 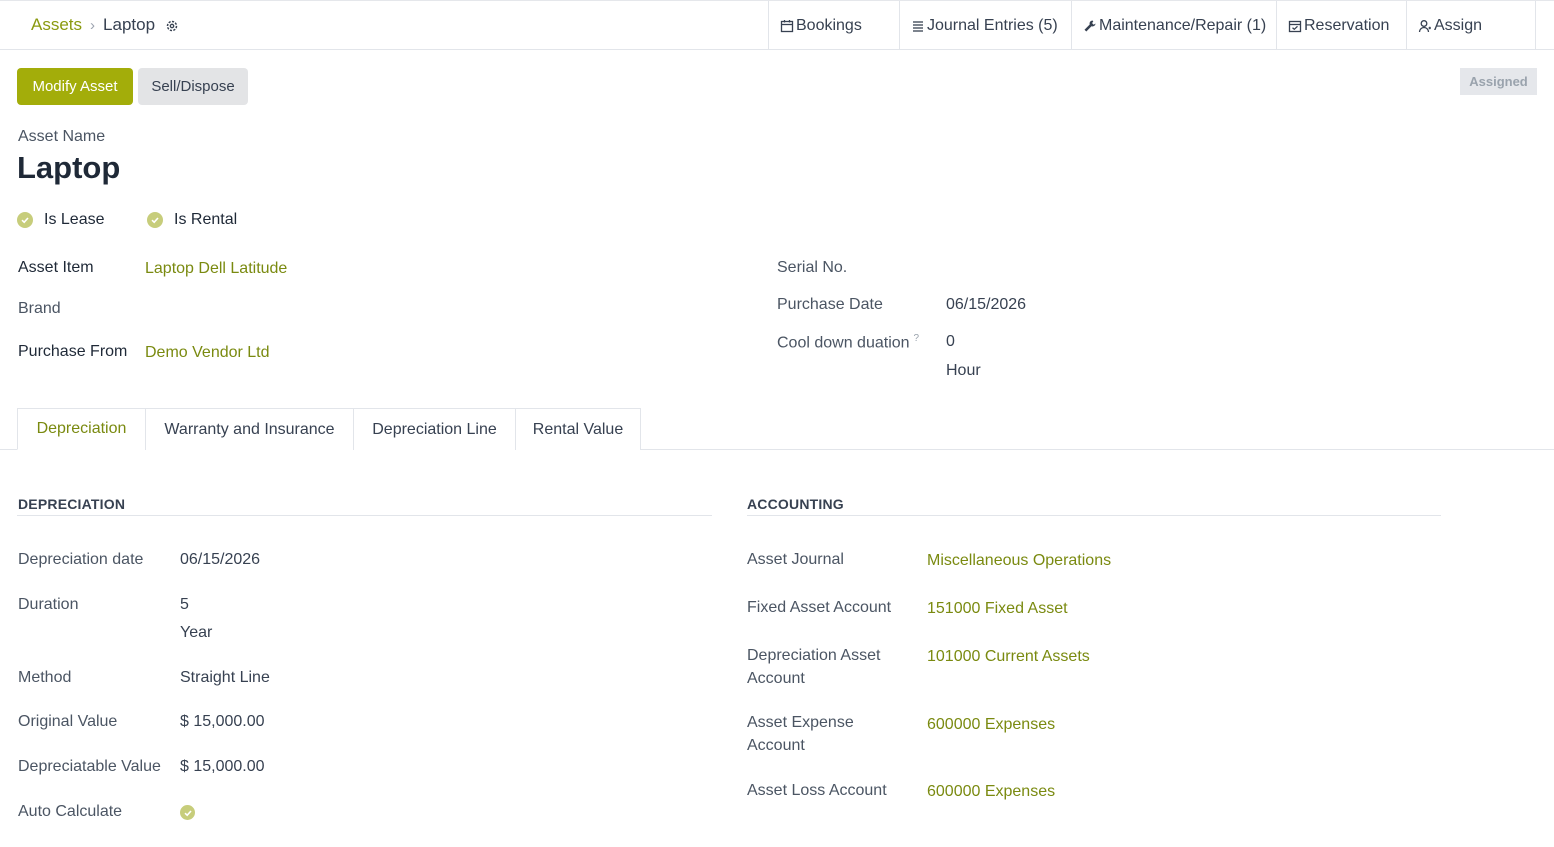 What do you see at coordinates (74, 219) in the screenshot?
I see `is-lease-label: Is Lease` at bounding box center [74, 219].